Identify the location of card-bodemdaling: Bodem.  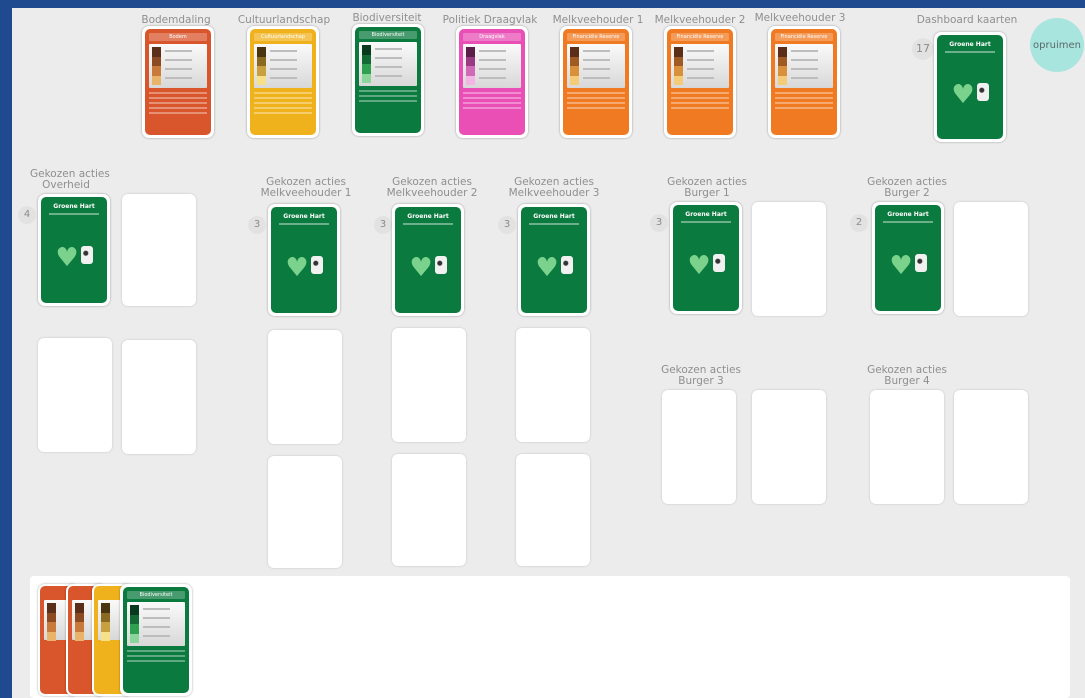
(178, 82).